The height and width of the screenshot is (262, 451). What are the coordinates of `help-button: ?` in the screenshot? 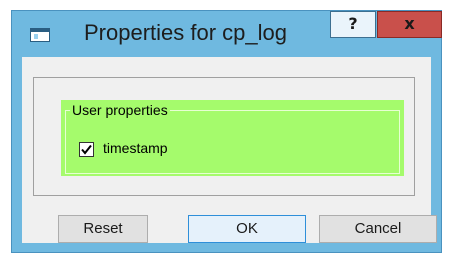 It's located at (353, 24).